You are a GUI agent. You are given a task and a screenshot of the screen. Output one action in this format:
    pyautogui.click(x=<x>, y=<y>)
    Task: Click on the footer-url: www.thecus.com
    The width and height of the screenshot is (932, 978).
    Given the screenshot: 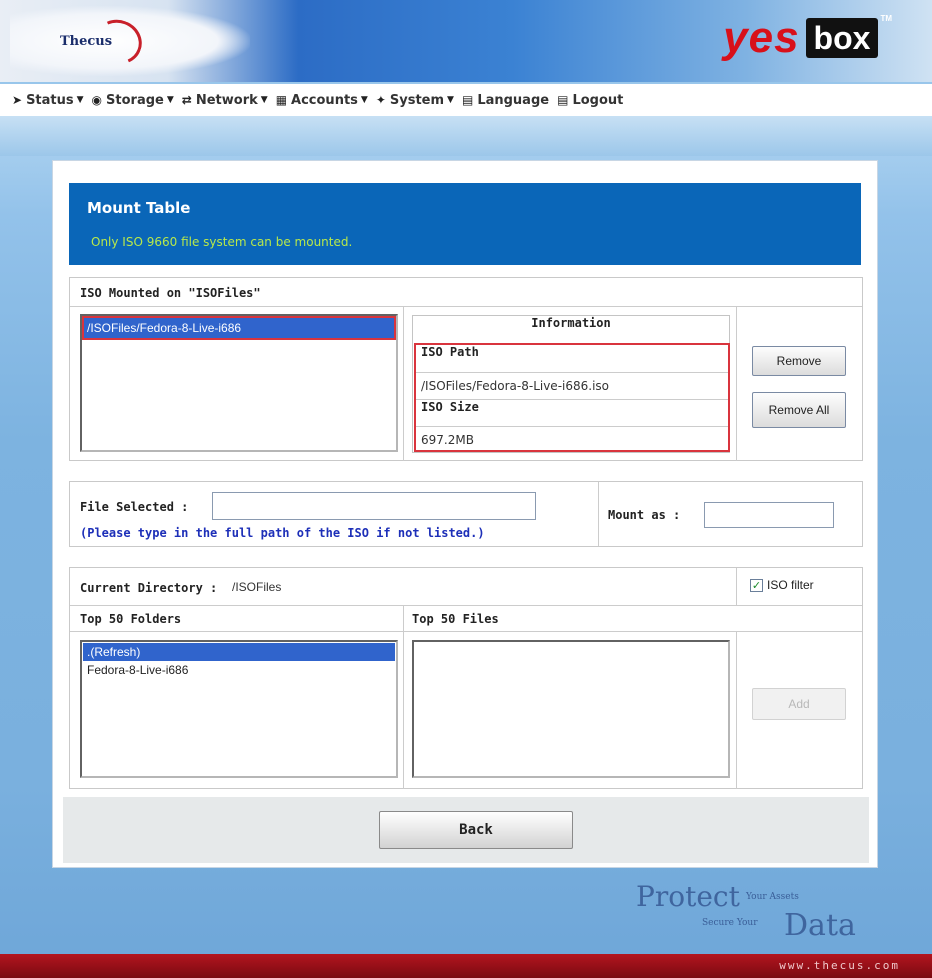 What is the action you would take?
    pyautogui.click(x=839, y=965)
    